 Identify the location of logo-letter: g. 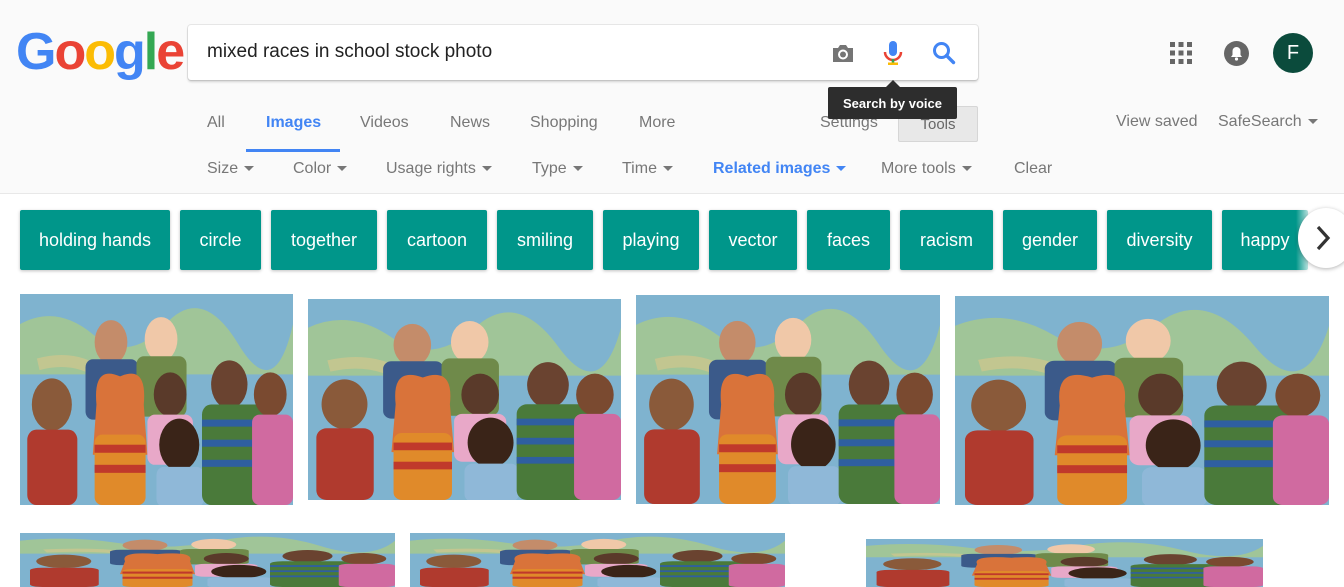
(129, 52).